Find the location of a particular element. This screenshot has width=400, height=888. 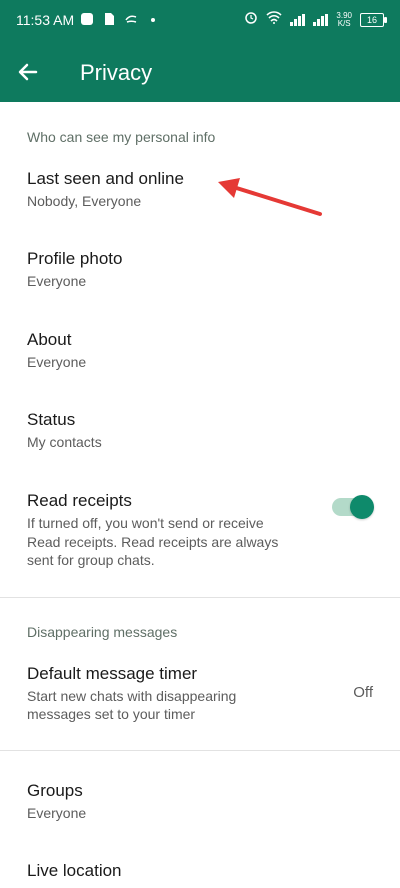

status-value: My contacts is located at coordinates (64, 442).